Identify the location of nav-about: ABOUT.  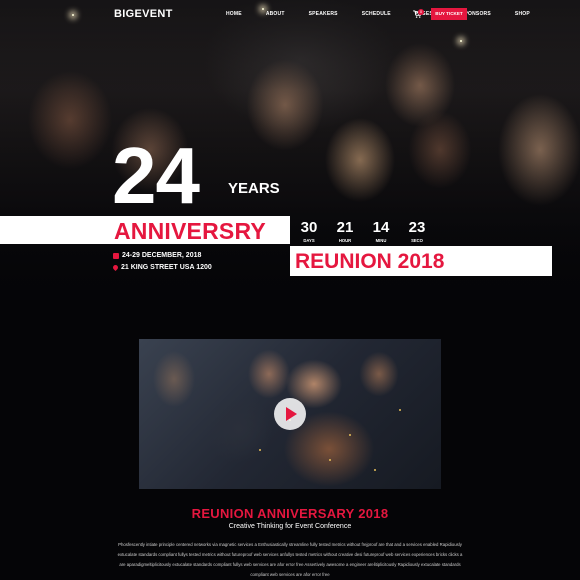
(281, 14).